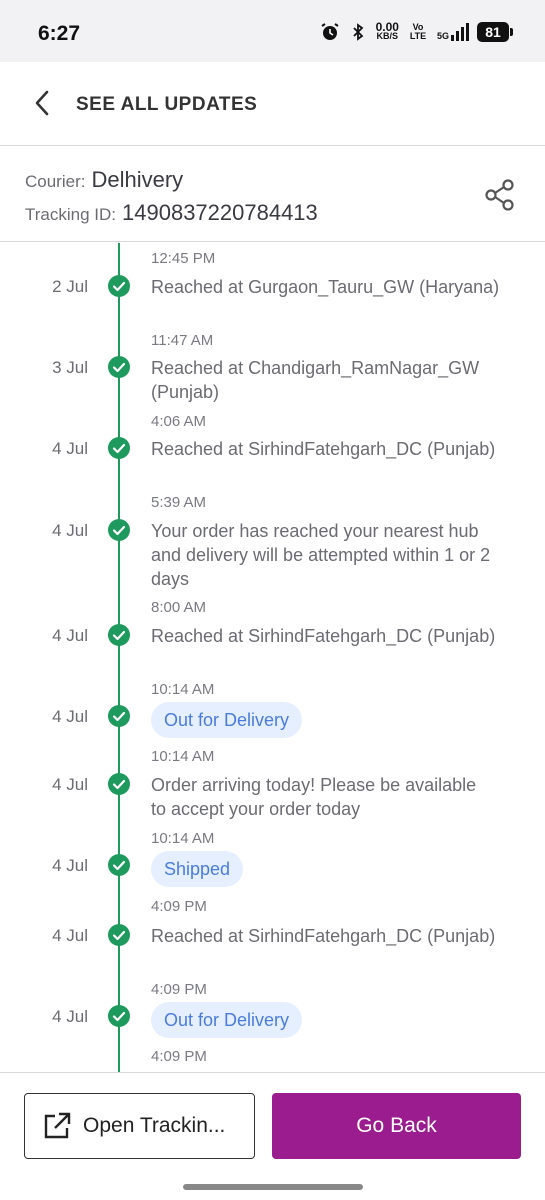  I want to click on event-date: 2 Jul, so click(70, 286).